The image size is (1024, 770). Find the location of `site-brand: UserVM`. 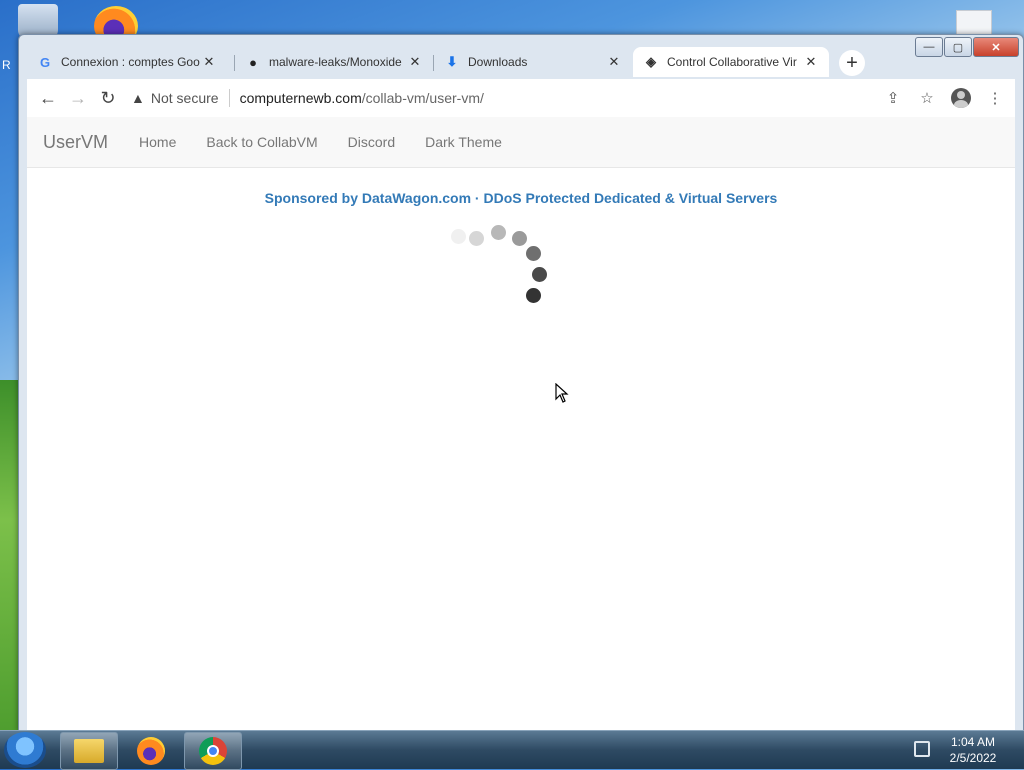

site-brand: UserVM is located at coordinates (75, 142).